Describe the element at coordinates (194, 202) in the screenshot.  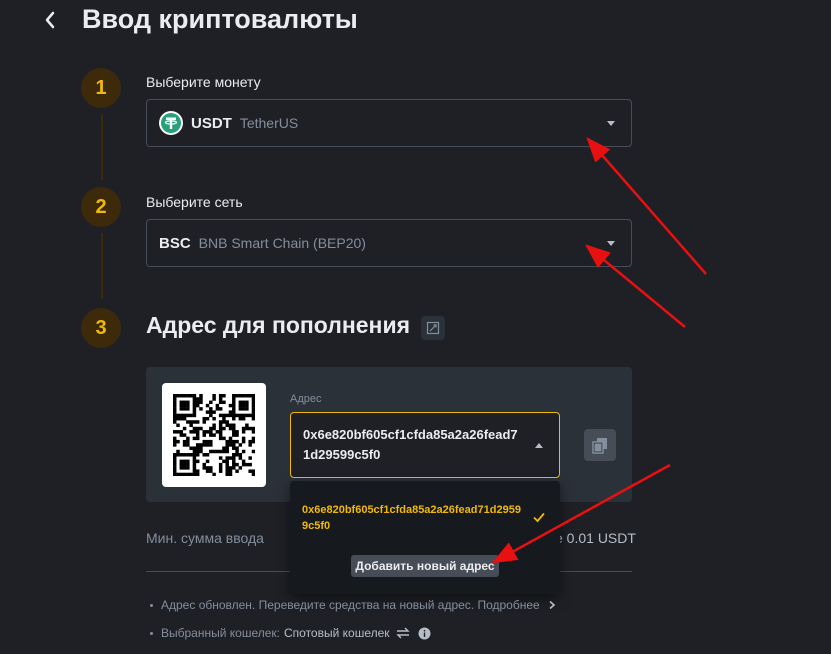
I see `network-select-label: Выберите сеть` at that location.